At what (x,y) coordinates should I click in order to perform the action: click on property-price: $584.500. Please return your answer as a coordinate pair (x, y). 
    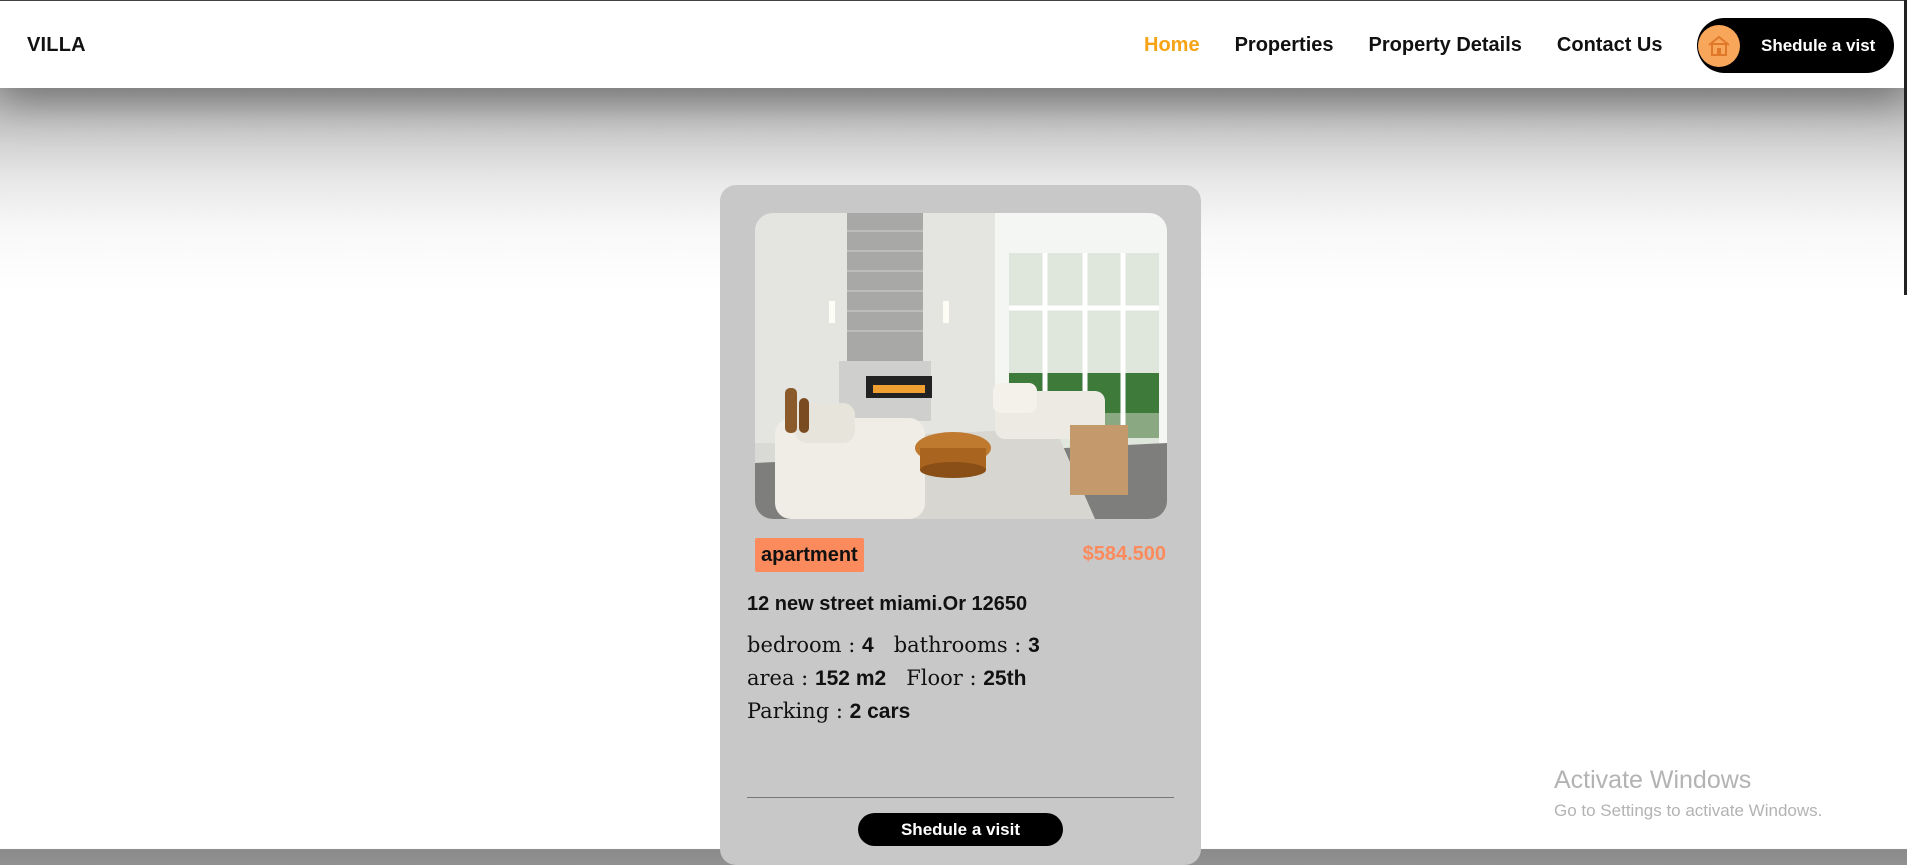
    Looking at the image, I should click on (1124, 554).